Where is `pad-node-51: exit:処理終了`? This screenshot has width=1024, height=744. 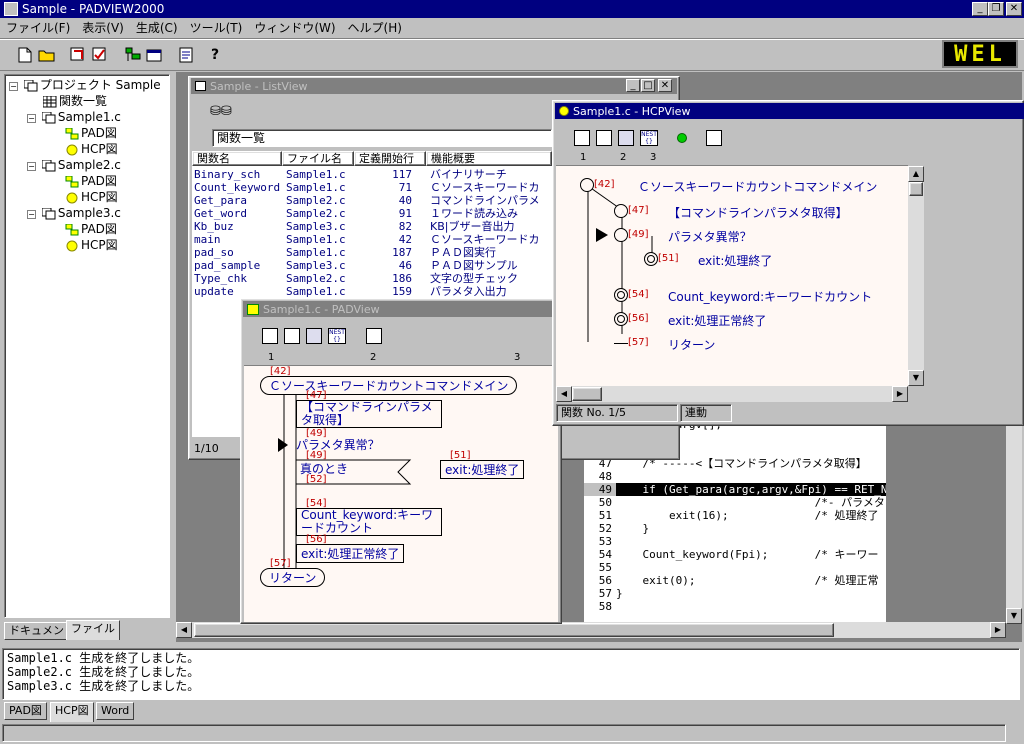
pad-node-51: exit:処理終了 is located at coordinates (482, 469).